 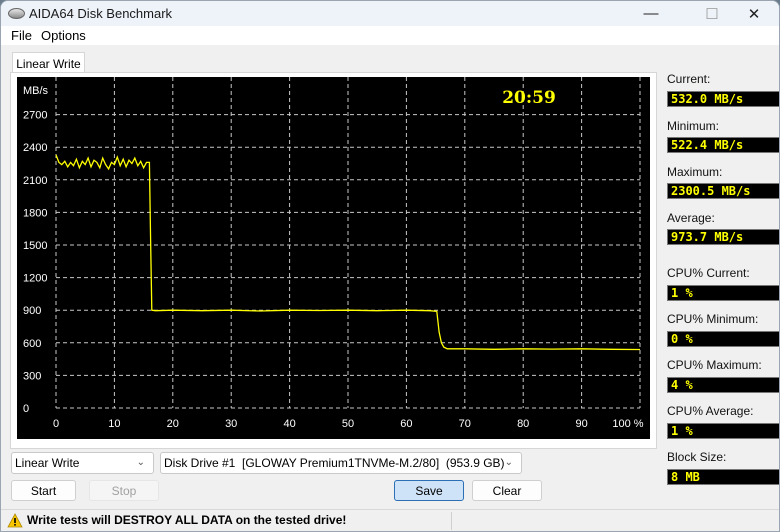 What do you see at coordinates (523, 424) in the screenshot?
I see `x-tick-label: 80` at bounding box center [523, 424].